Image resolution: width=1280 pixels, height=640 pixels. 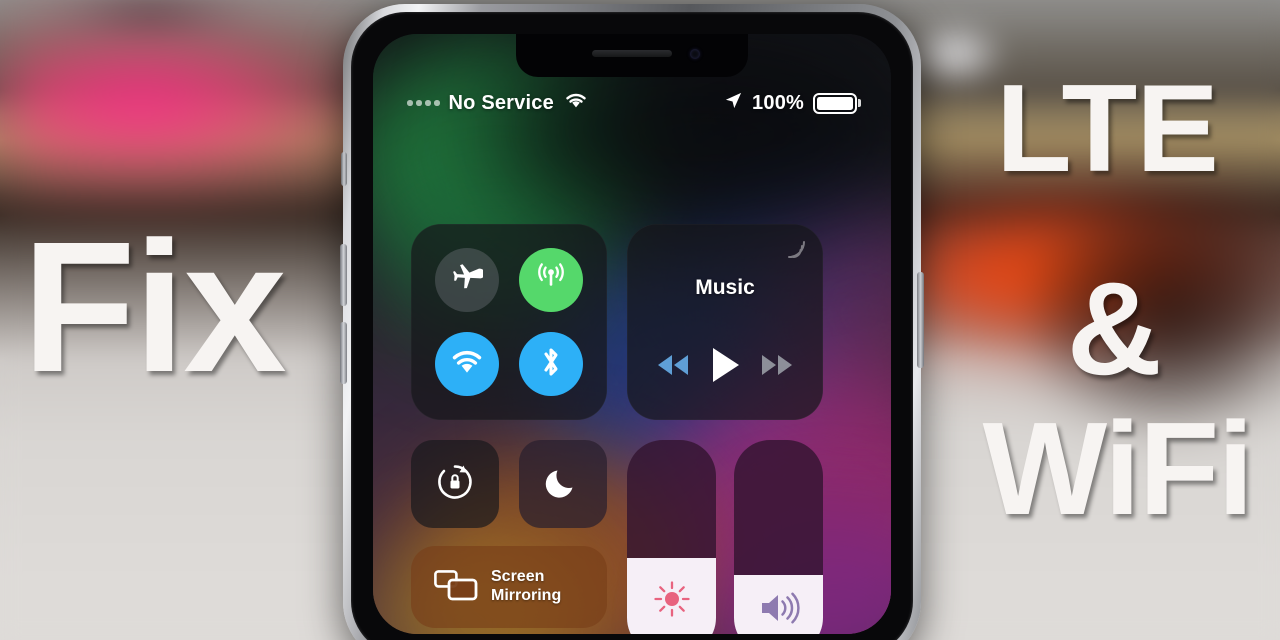 What do you see at coordinates (671, 537) in the screenshot?
I see `brightness-slider` at bounding box center [671, 537].